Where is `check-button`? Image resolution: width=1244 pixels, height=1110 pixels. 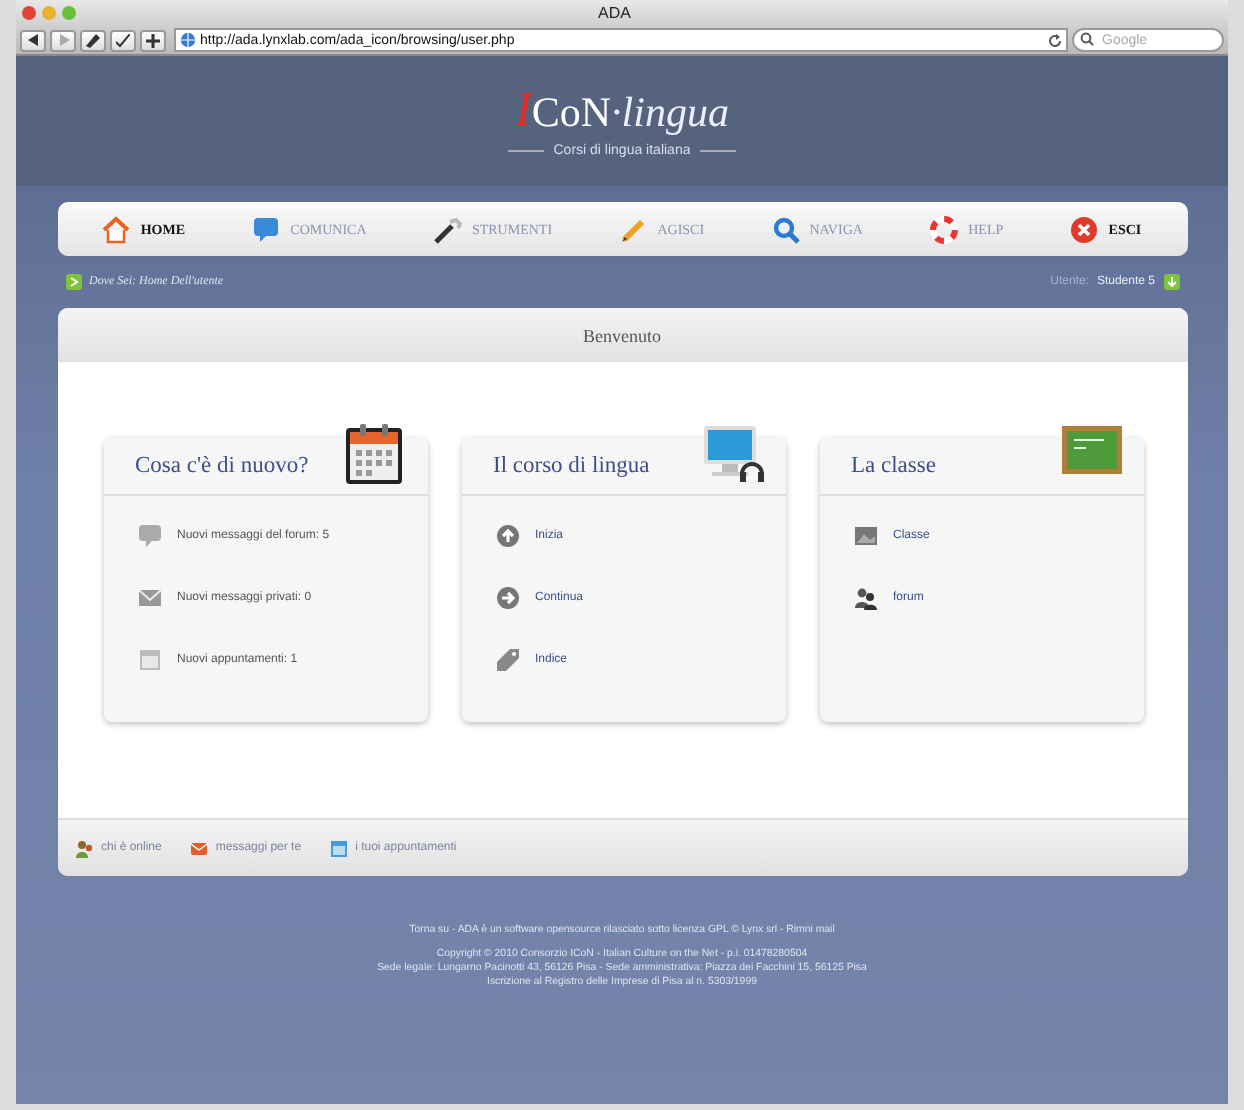
check-button is located at coordinates (123, 40).